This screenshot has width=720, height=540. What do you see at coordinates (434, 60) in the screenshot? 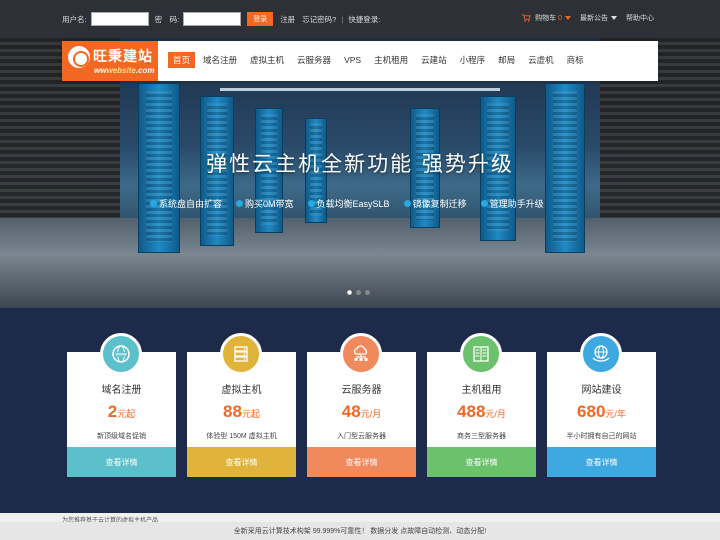
I see `nav-item-site-builder: 云建站` at bounding box center [434, 60].